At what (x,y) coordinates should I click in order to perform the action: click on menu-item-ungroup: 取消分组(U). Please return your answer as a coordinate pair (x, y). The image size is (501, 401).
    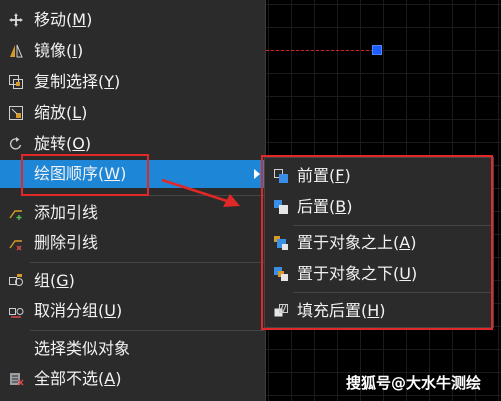
    Looking at the image, I should click on (132, 311).